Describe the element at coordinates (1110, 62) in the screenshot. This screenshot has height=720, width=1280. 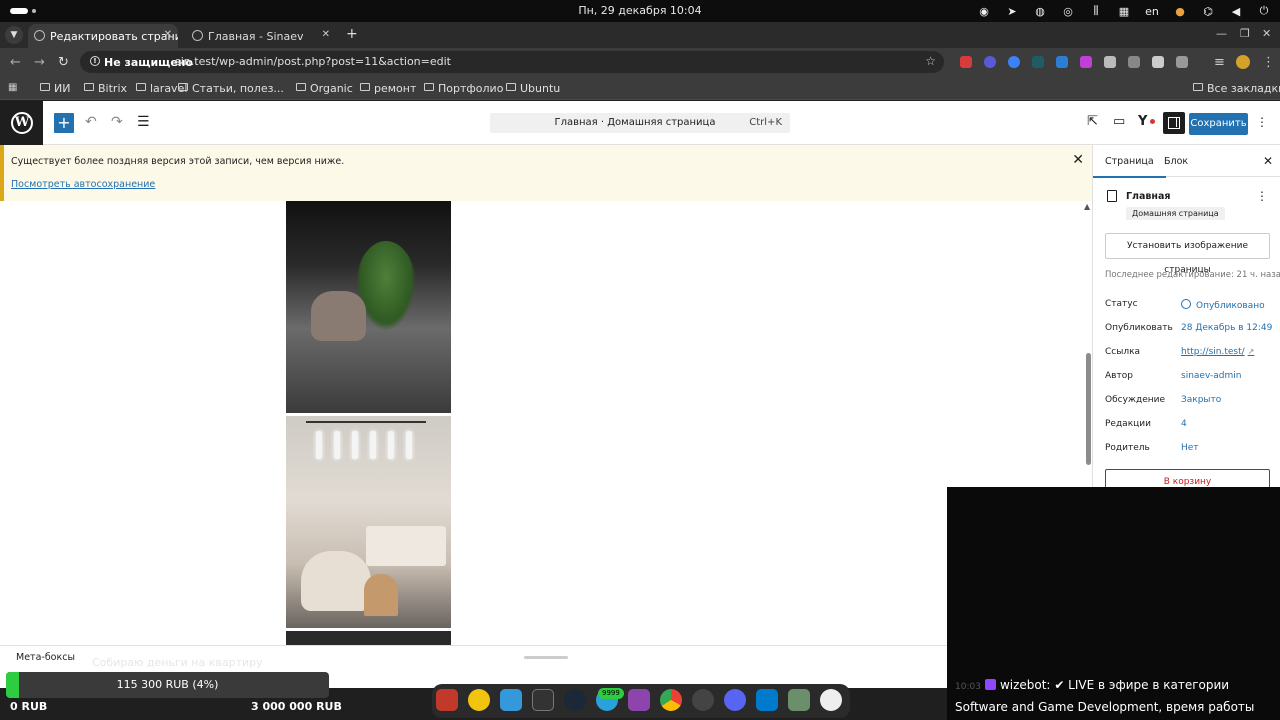
I see `shield-icon` at that location.